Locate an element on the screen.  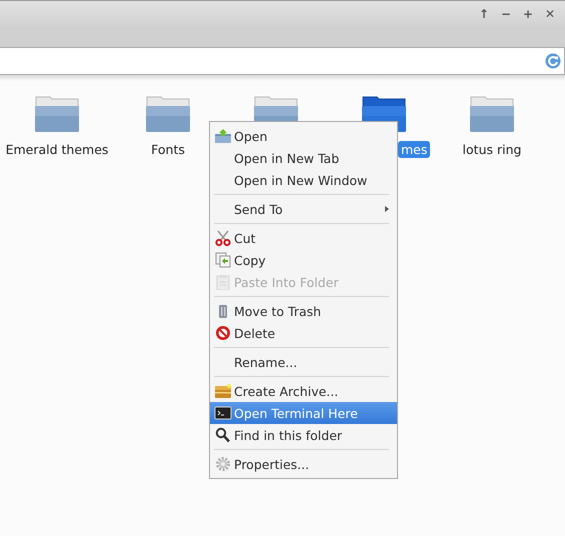
archive-box-icon is located at coordinates (223, 391).